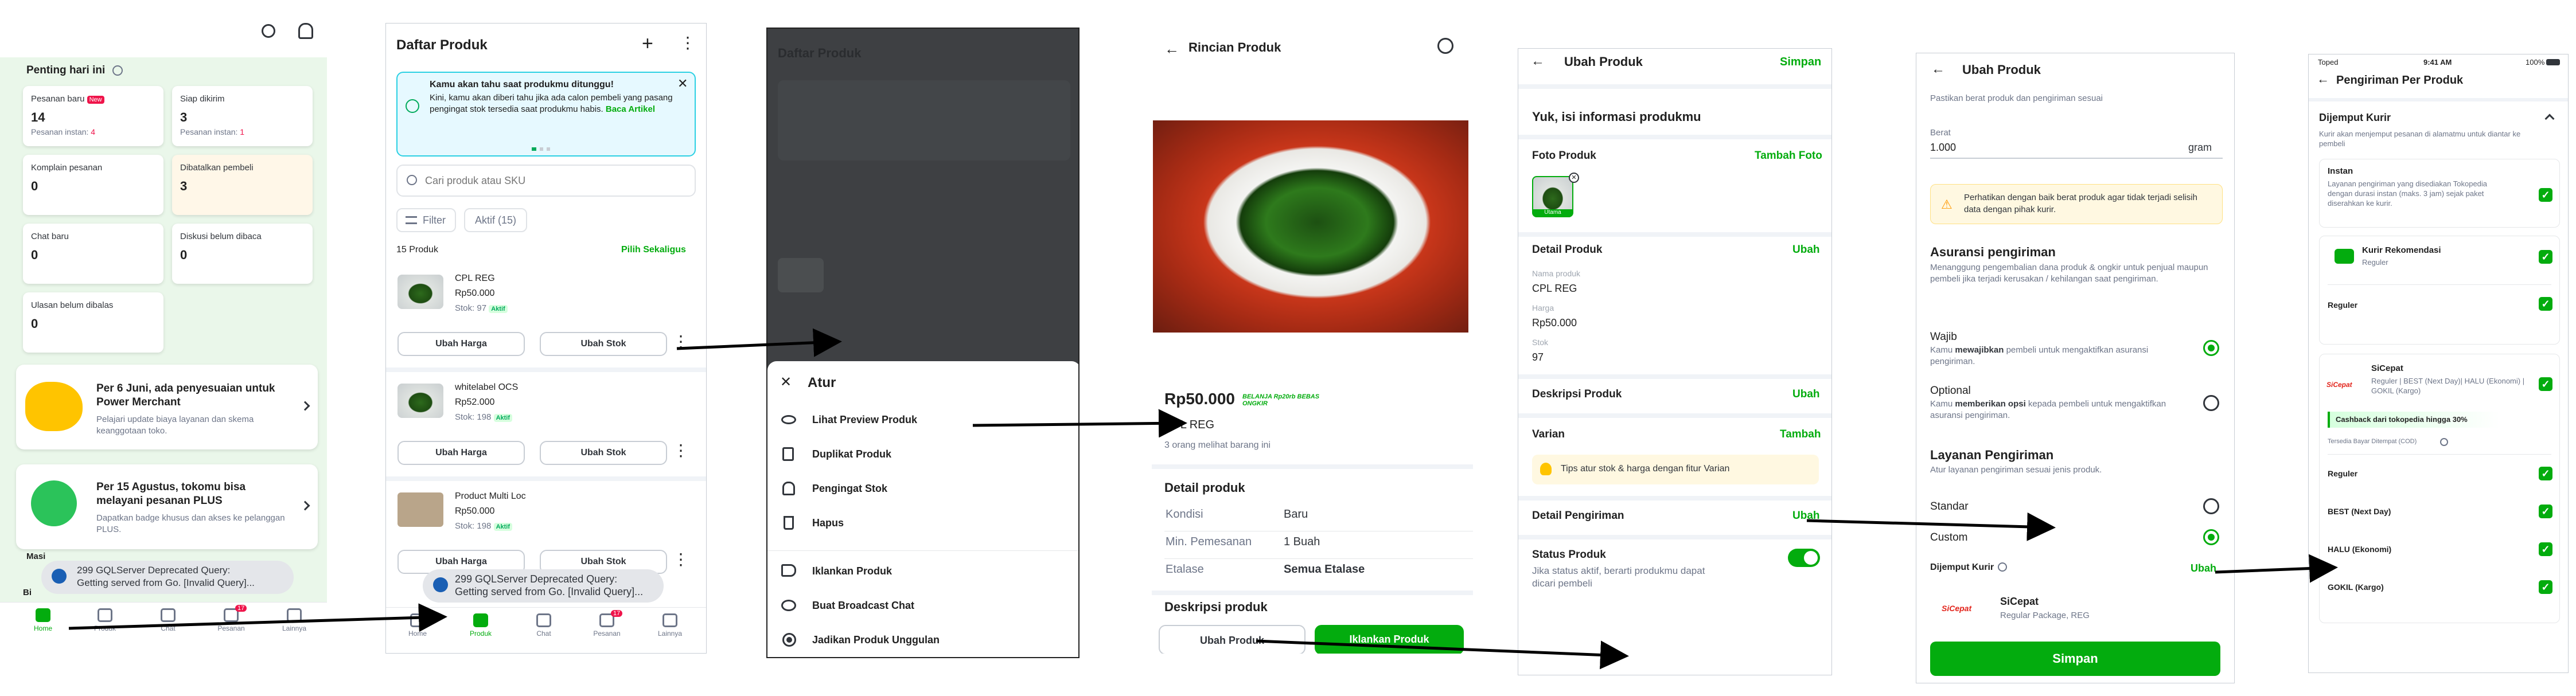 This screenshot has height=696, width=2576. I want to click on edit-shipping-button: Ubah, so click(1806, 516).